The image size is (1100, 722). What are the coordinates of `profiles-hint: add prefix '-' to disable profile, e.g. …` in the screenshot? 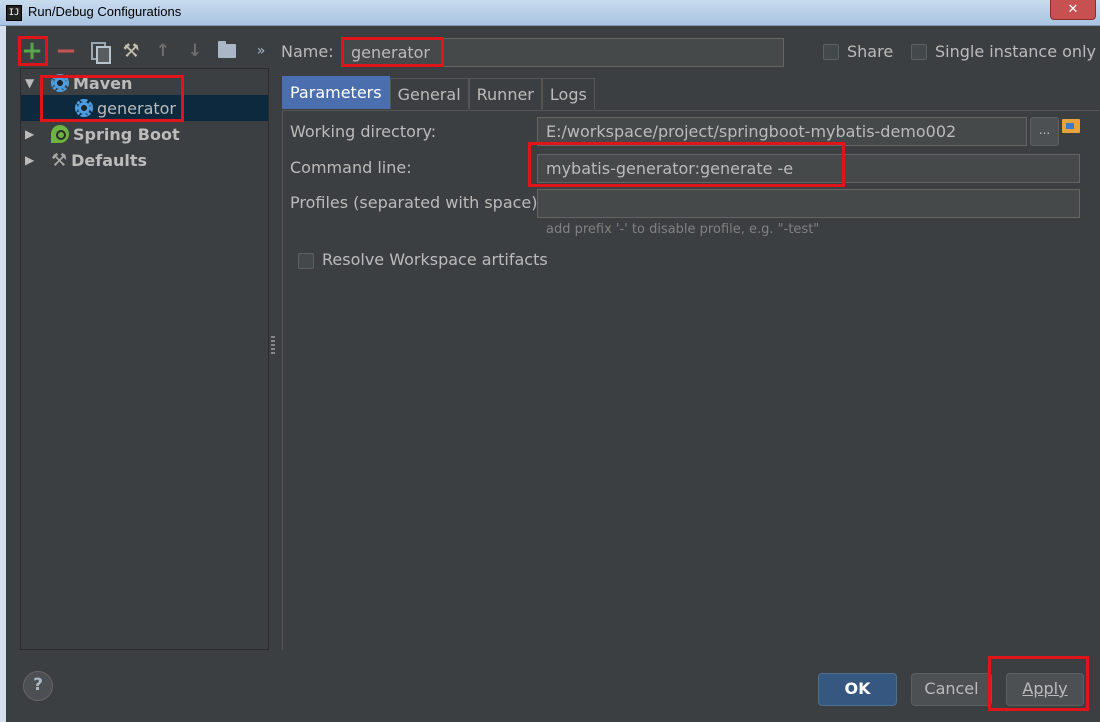 It's located at (683, 229).